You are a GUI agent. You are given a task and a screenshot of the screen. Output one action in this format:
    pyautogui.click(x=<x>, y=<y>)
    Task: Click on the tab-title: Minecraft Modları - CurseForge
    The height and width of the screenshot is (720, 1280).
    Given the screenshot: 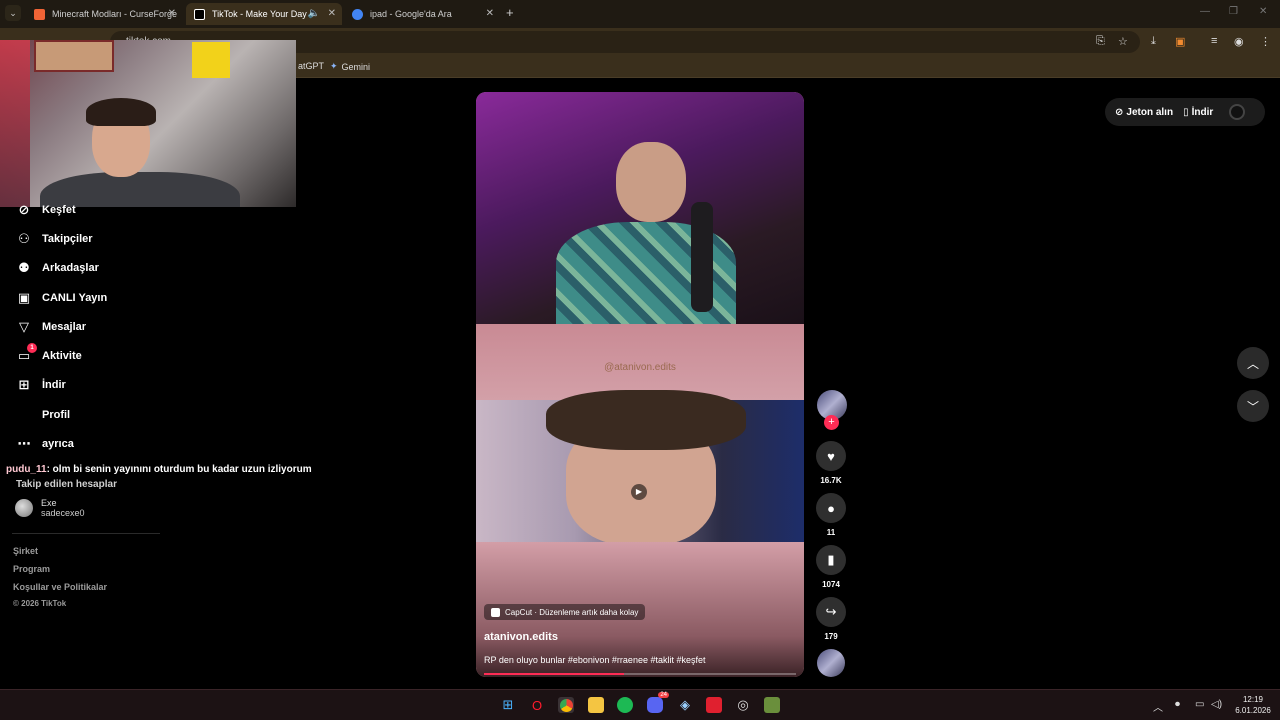 What is the action you would take?
    pyautogui.click(x=115, y=14)
    